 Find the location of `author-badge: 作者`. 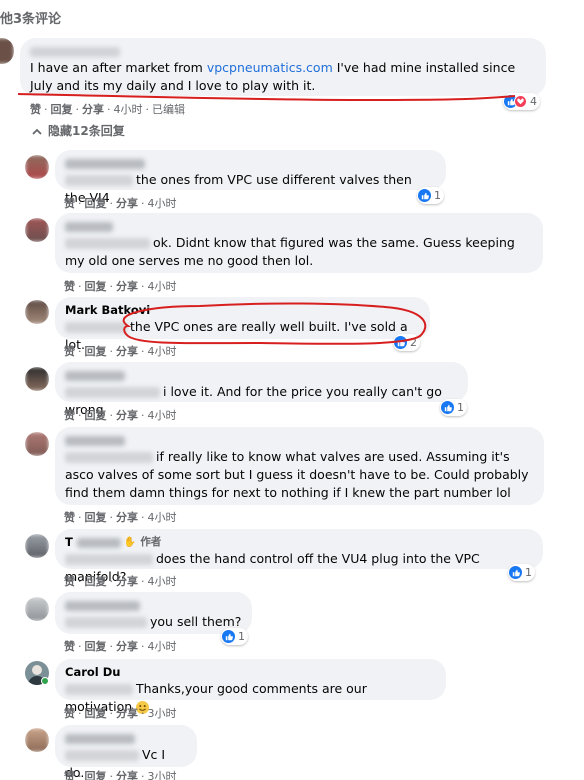

author-badge: 作者 is located at coordinates (151, 542).